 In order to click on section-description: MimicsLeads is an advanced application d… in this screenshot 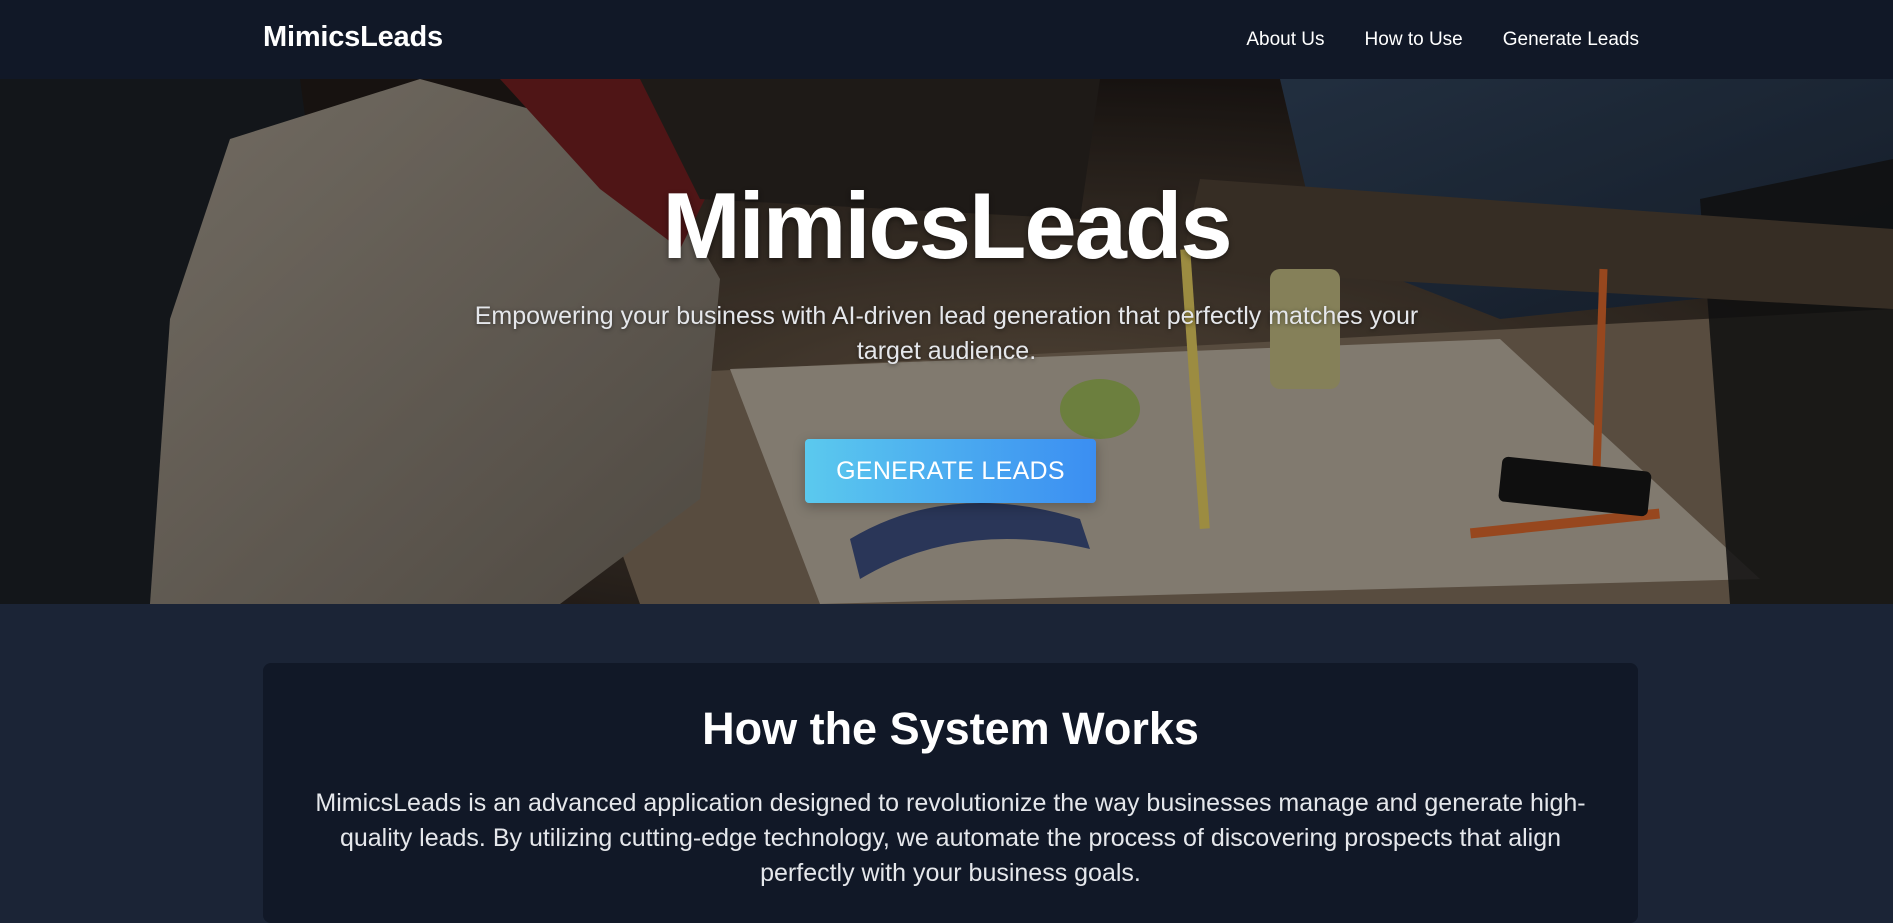, I will do `click(950, 838)`.